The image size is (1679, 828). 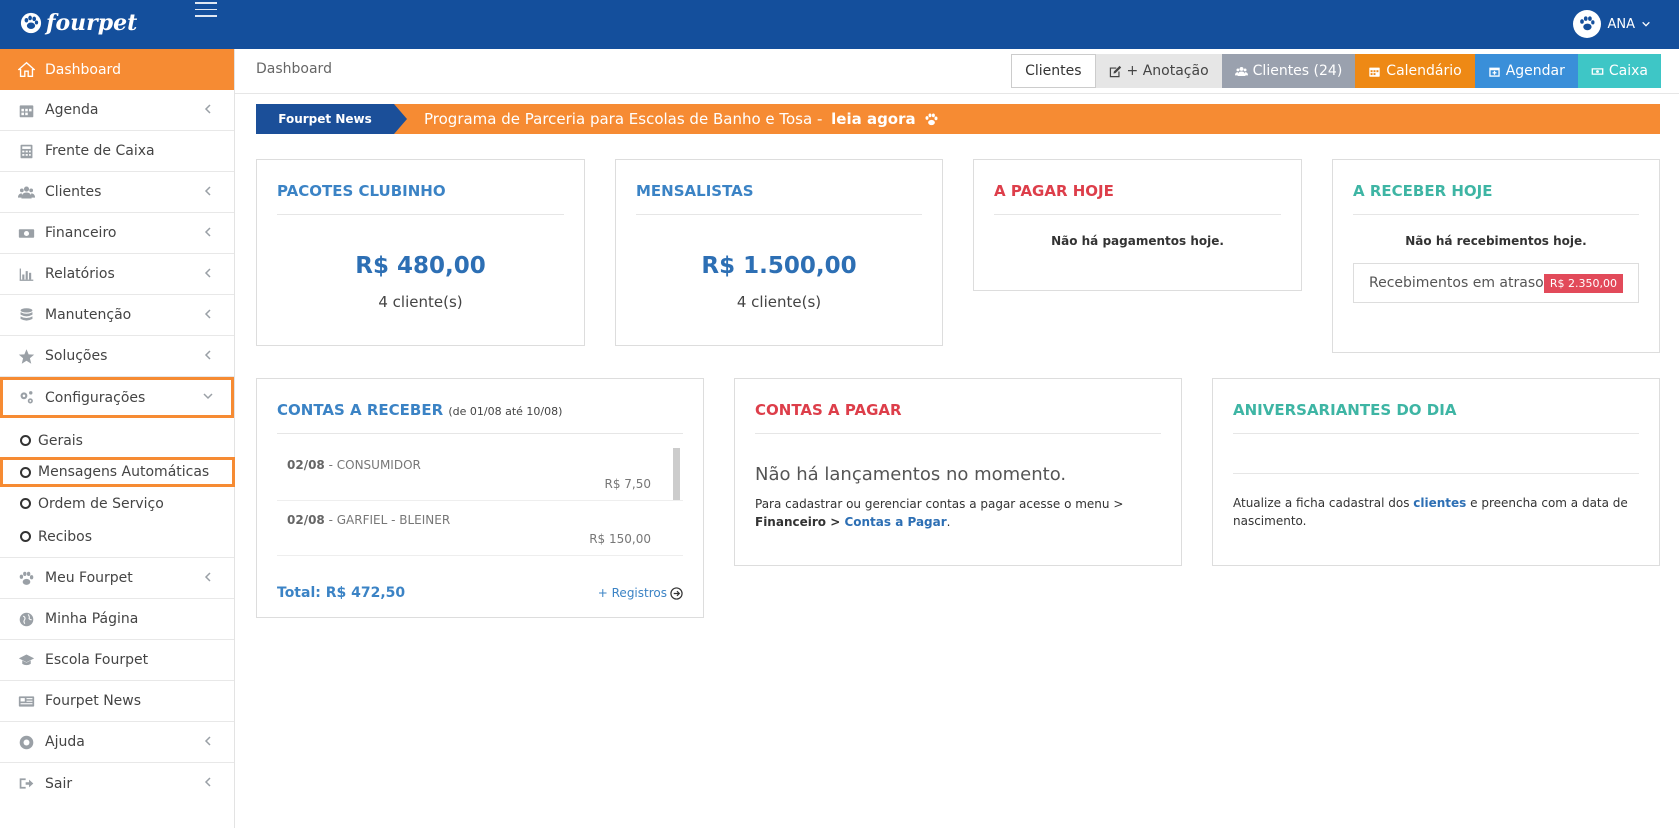 I want to click on bar-chart-icon, so click(x=26, y=274).